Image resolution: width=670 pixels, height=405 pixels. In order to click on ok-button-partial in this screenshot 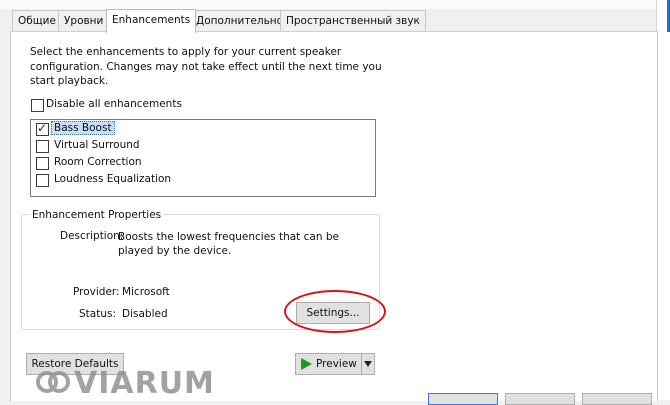, I will do `click(463, 399)`.